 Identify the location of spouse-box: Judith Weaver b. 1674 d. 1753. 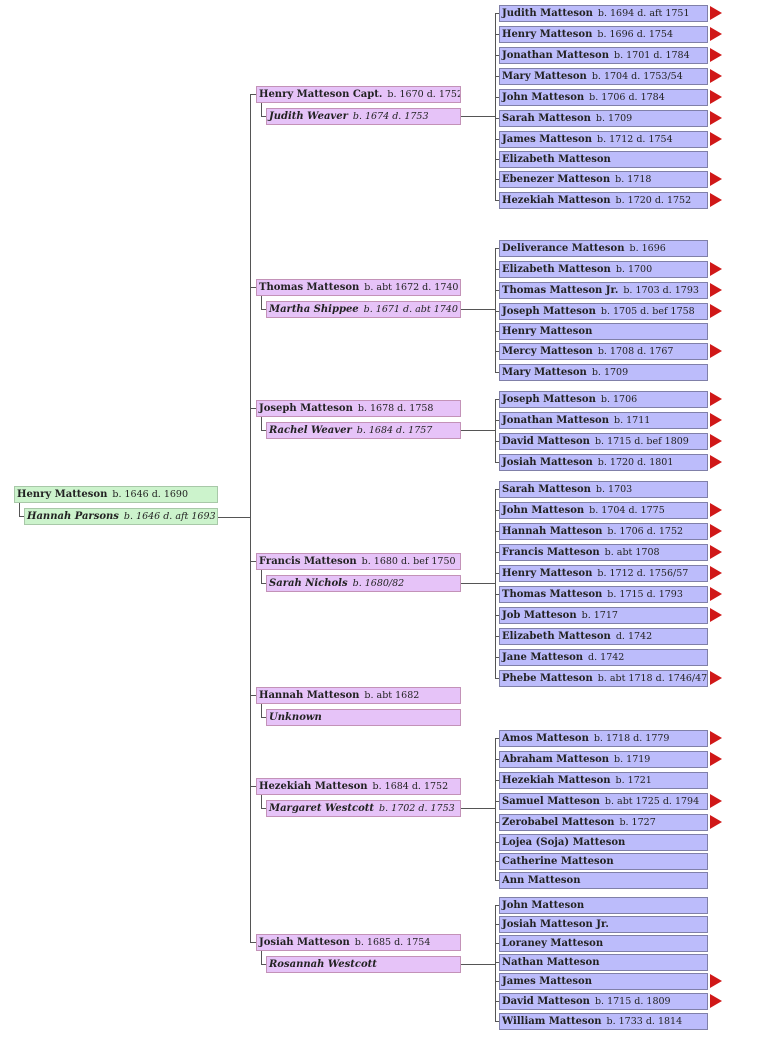
(363, 116).